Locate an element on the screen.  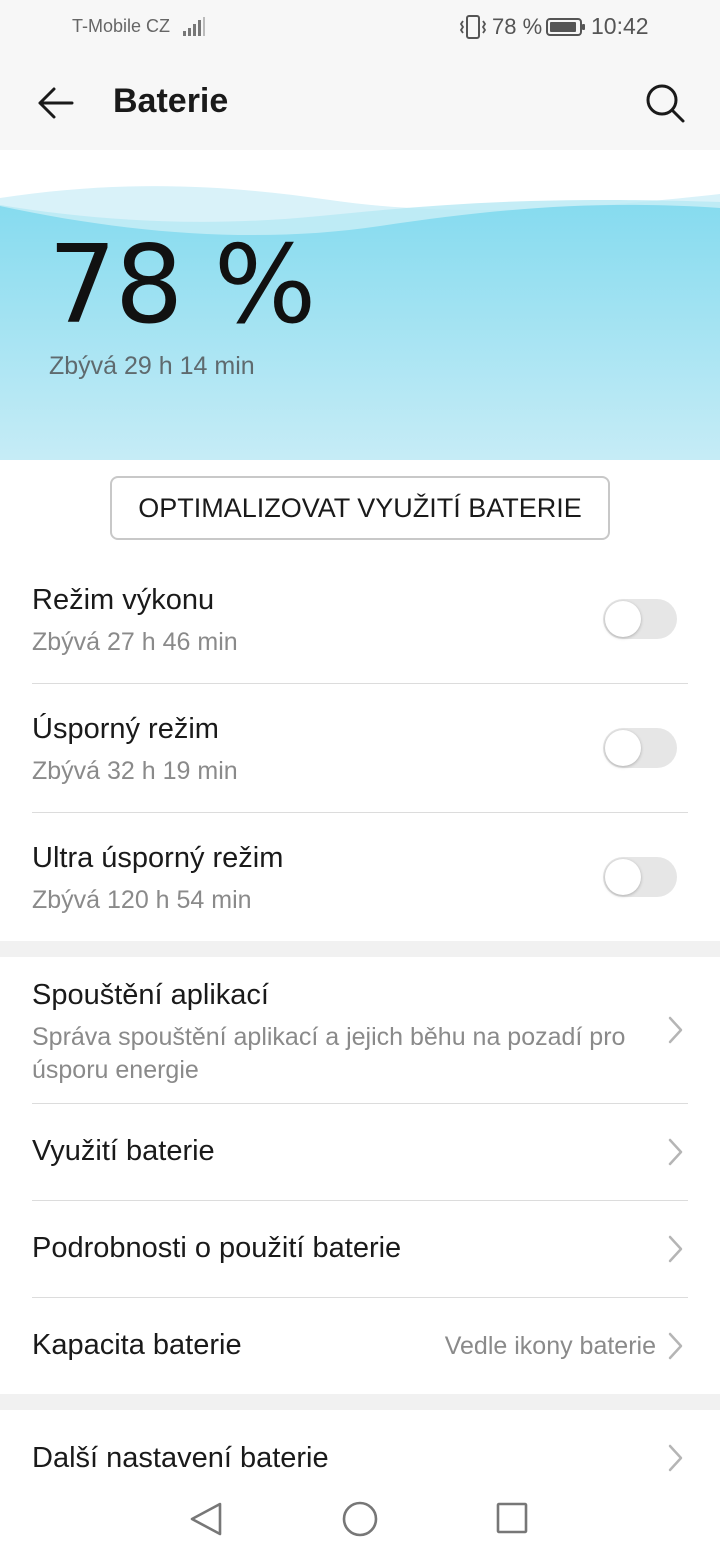
row-value: Vedle ikony baterie is located at coordinates (550, 1346).